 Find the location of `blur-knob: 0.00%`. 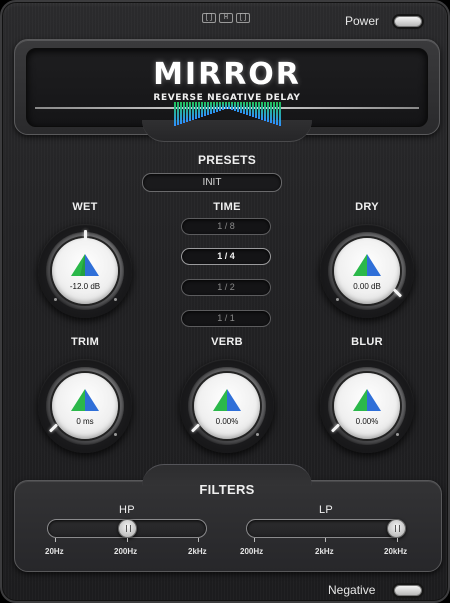

blur-knob: 0.00% is located at coordinates (367, 406).